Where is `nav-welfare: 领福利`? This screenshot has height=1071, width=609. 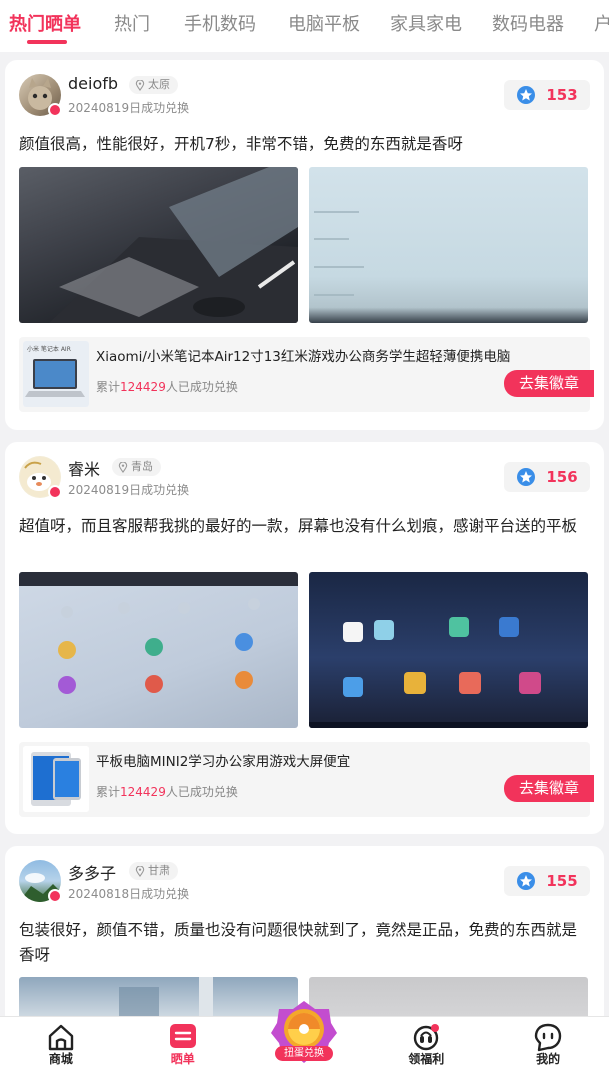 nav-welfare: 领福利 is located at coordinates (426, 1044).